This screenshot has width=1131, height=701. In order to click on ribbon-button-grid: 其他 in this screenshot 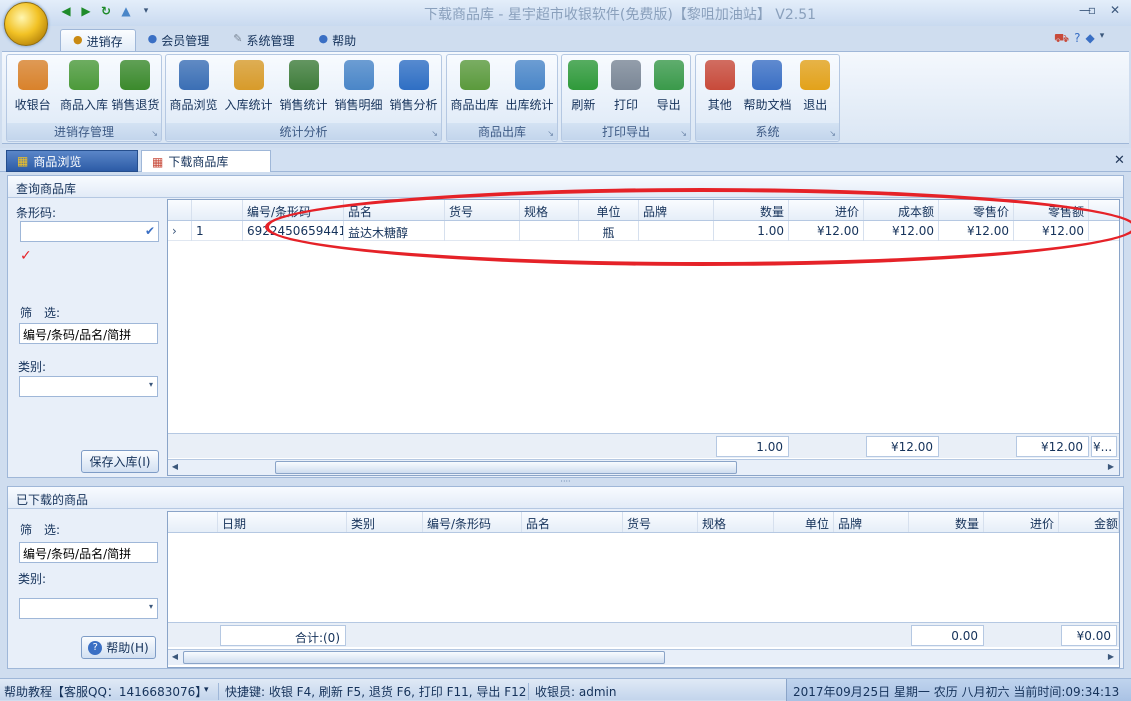, I will do `click(719, 88)`.